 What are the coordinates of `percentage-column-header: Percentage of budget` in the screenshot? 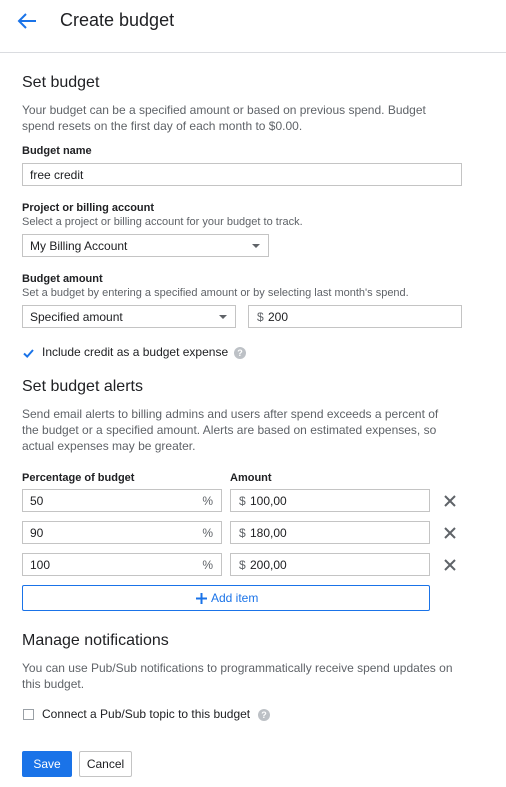 It's located at (78, 478).